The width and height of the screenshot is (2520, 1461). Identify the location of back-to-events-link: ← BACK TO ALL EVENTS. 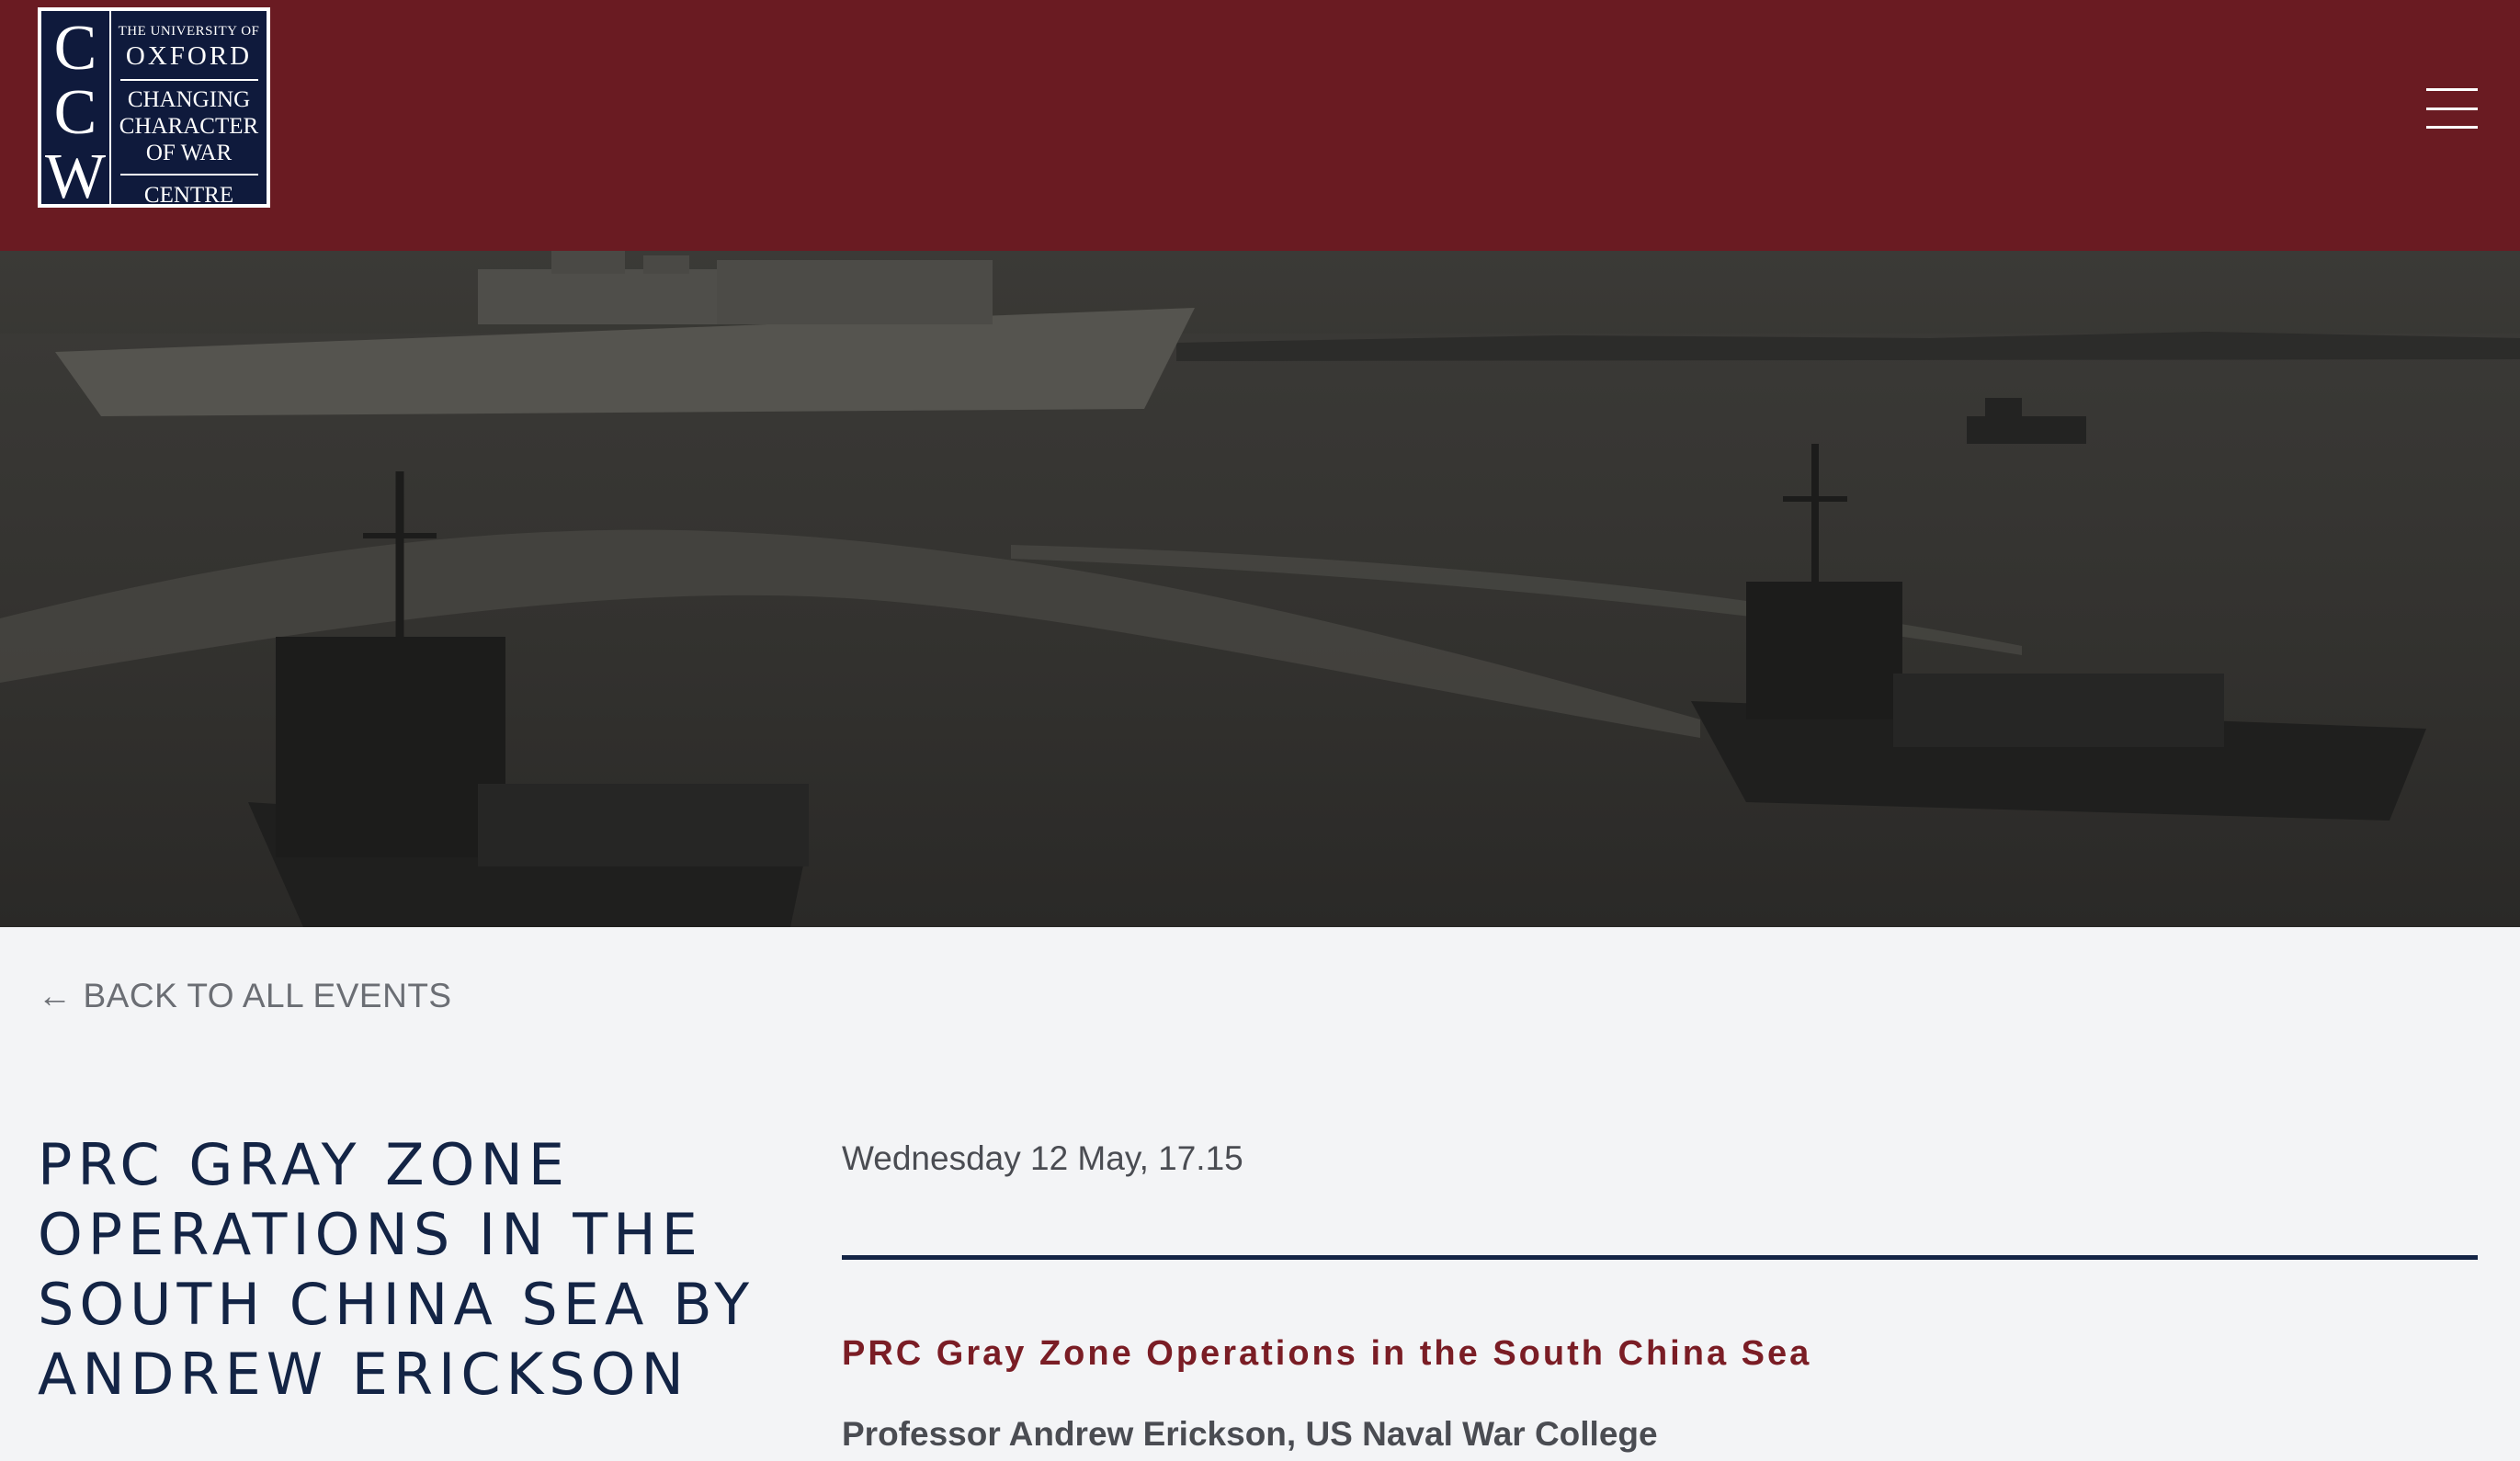
(245, 996).